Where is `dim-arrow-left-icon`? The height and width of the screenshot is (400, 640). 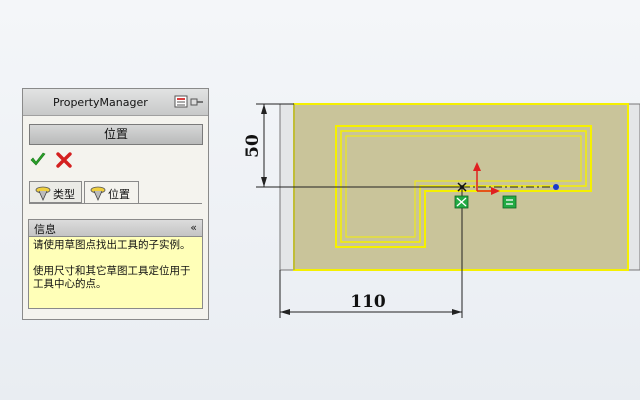
dim-arrow-left-icon is located at coordinates (285, 312).